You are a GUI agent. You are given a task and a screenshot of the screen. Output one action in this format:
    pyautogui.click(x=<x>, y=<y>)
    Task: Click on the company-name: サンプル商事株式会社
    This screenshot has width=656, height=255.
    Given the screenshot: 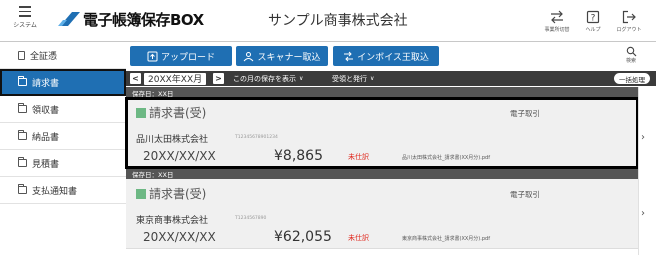 What is the action you would take?
    pyautogui.click(x=338, y=21)
    